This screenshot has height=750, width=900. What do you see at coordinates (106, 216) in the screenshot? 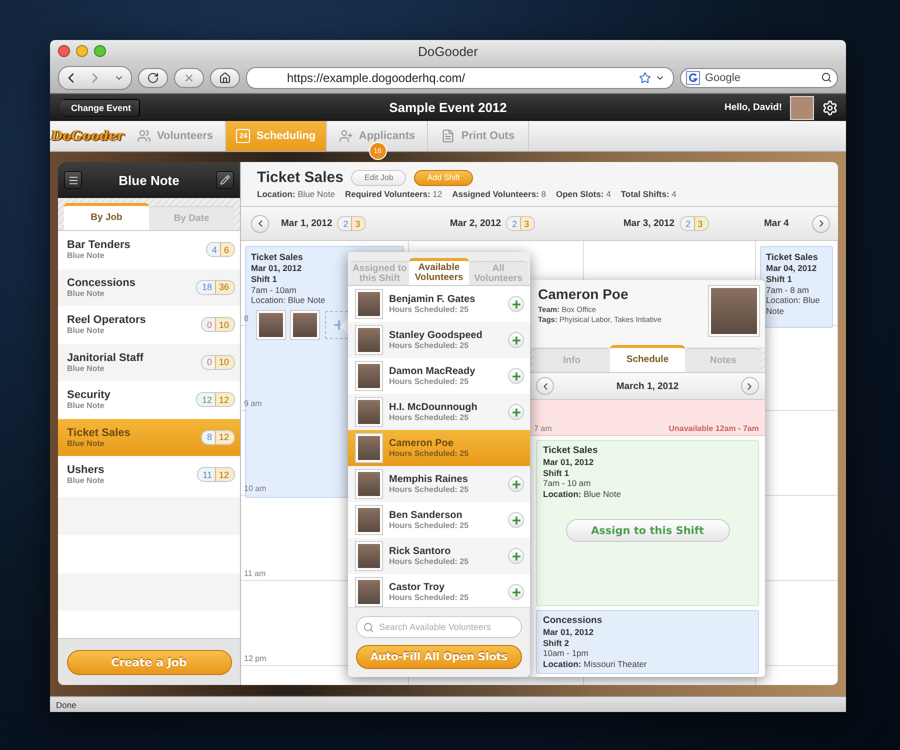
I see `tab: By Job` at bounding box center [106, 216].